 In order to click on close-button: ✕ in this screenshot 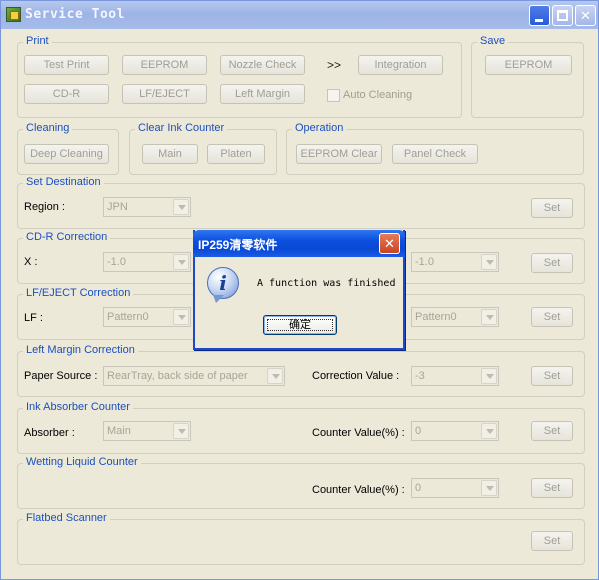, I will do `click(585, 15)`.